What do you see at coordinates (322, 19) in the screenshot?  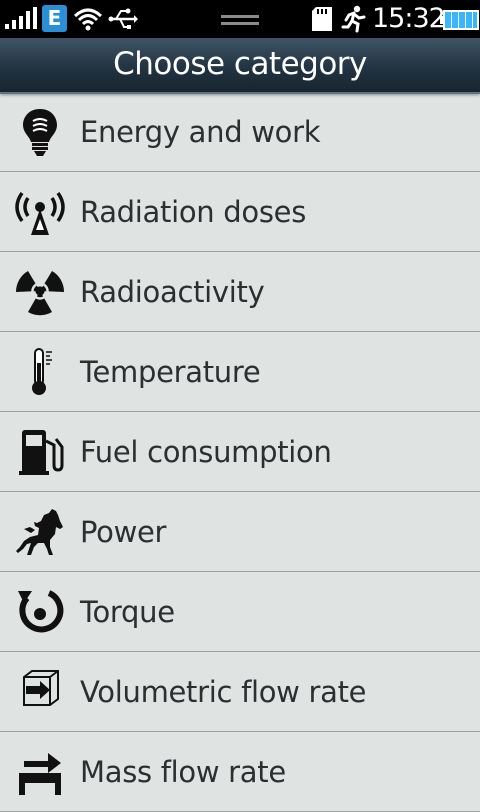 I see `sd-card-icon` at bounding box center [322, 19].